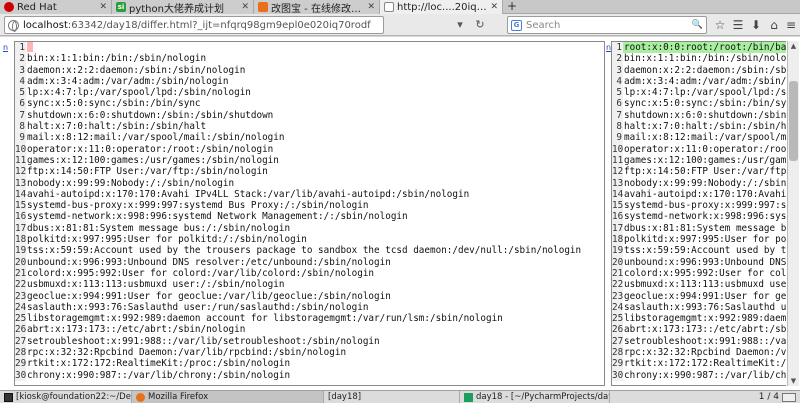 The height and width of the screenshot is (403, 800). Describe the element at coordinates (617, 127) in the screenshot. I see `line-number: 8` at that location.